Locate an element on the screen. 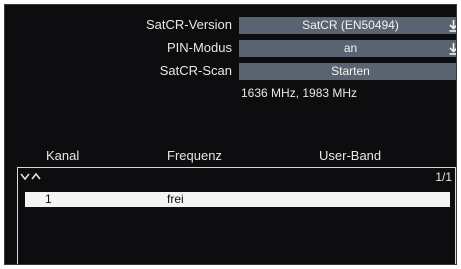 The height and width of the screenshot is (269, 461). pin-modus-select: an is located at coordinates (347, 49).